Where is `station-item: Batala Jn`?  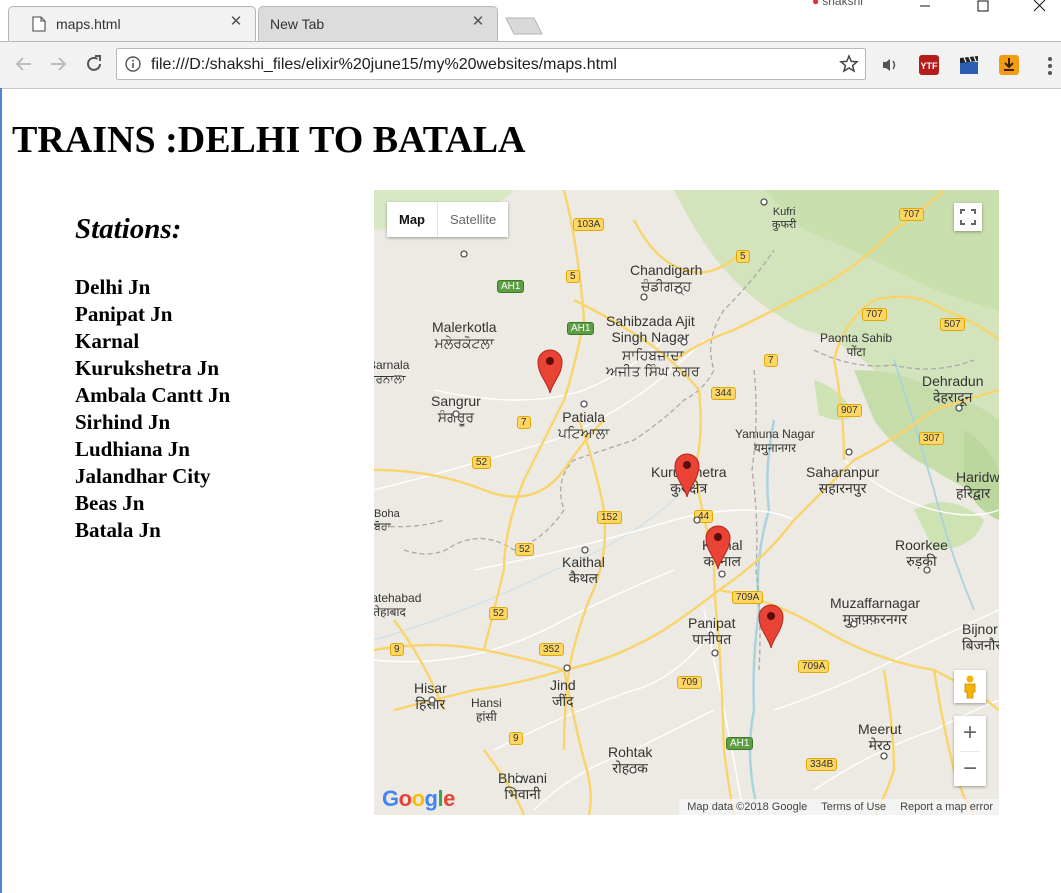
station-item: Batala Jn is located at coordinates (118, 530).